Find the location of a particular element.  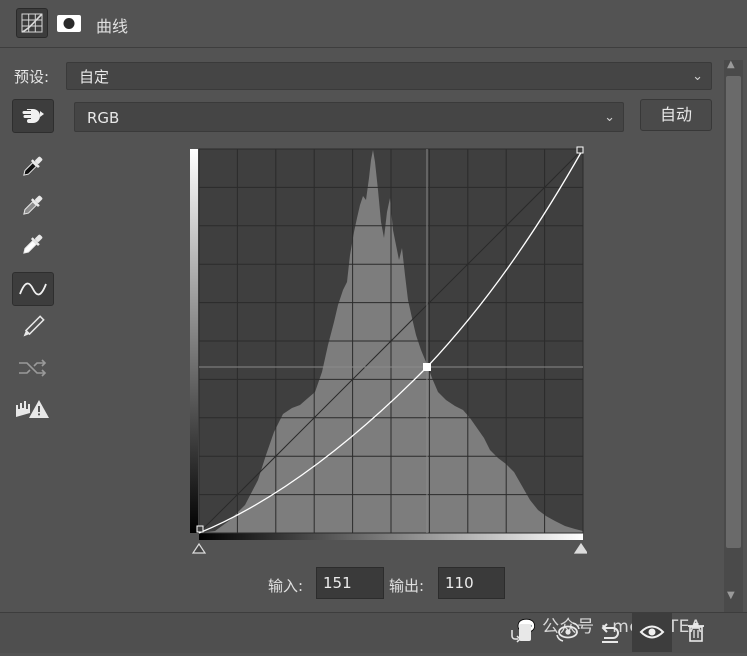

visibility-eye-icon is located at coordinates (652, 632).